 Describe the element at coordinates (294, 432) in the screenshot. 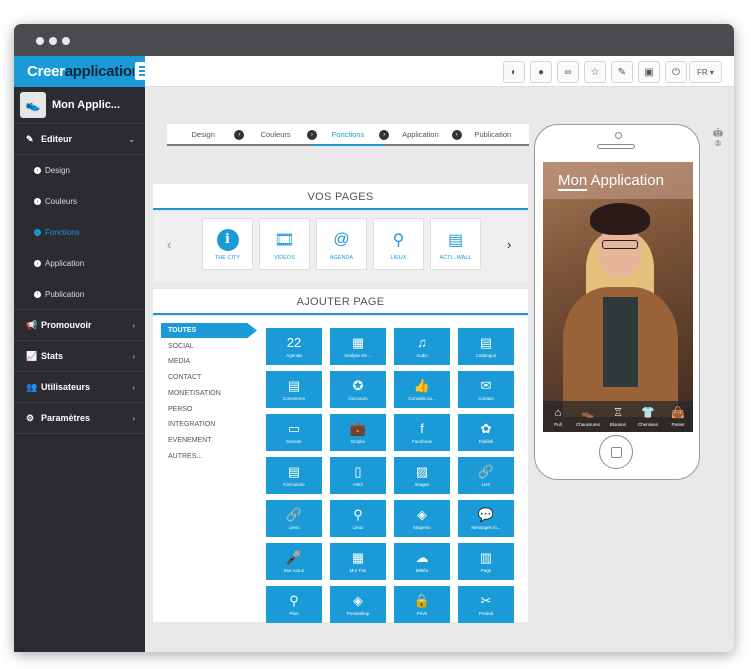

I see `add-page-tile: ▭ Dossier` at that location.